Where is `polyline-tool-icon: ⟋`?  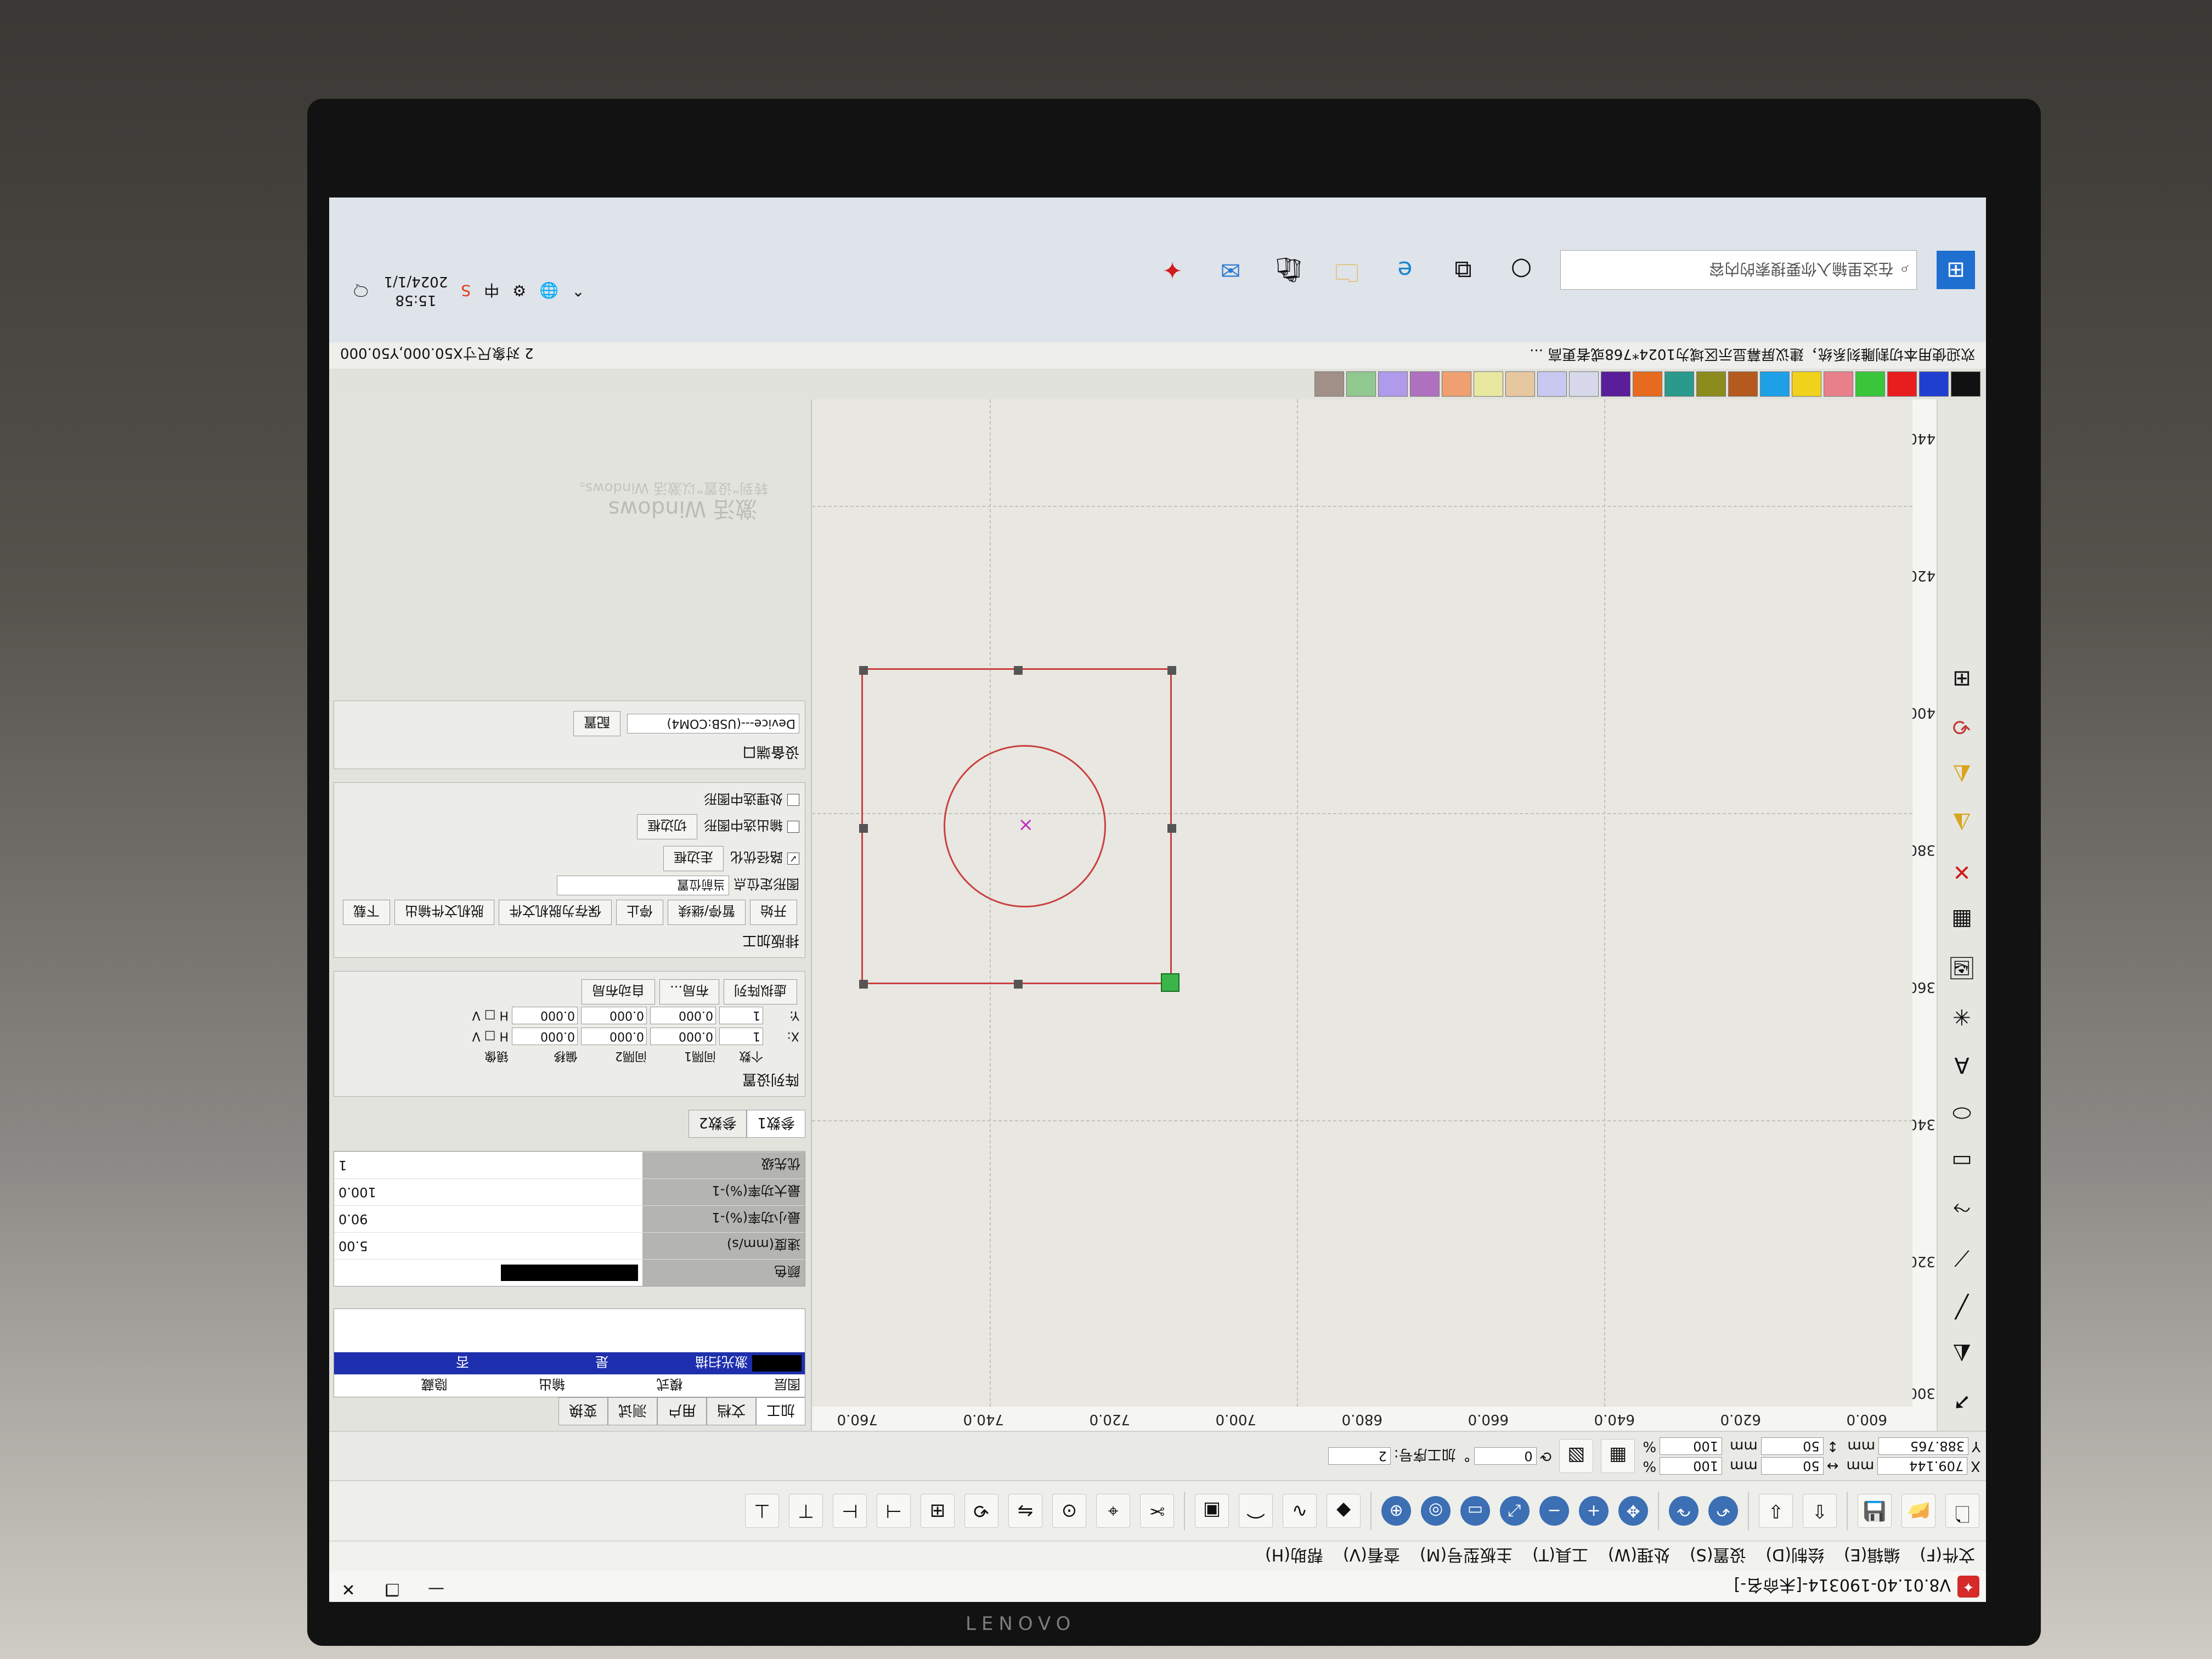 polyline-tool-icon: ⟋ is located at coordinates (1962, 1258).